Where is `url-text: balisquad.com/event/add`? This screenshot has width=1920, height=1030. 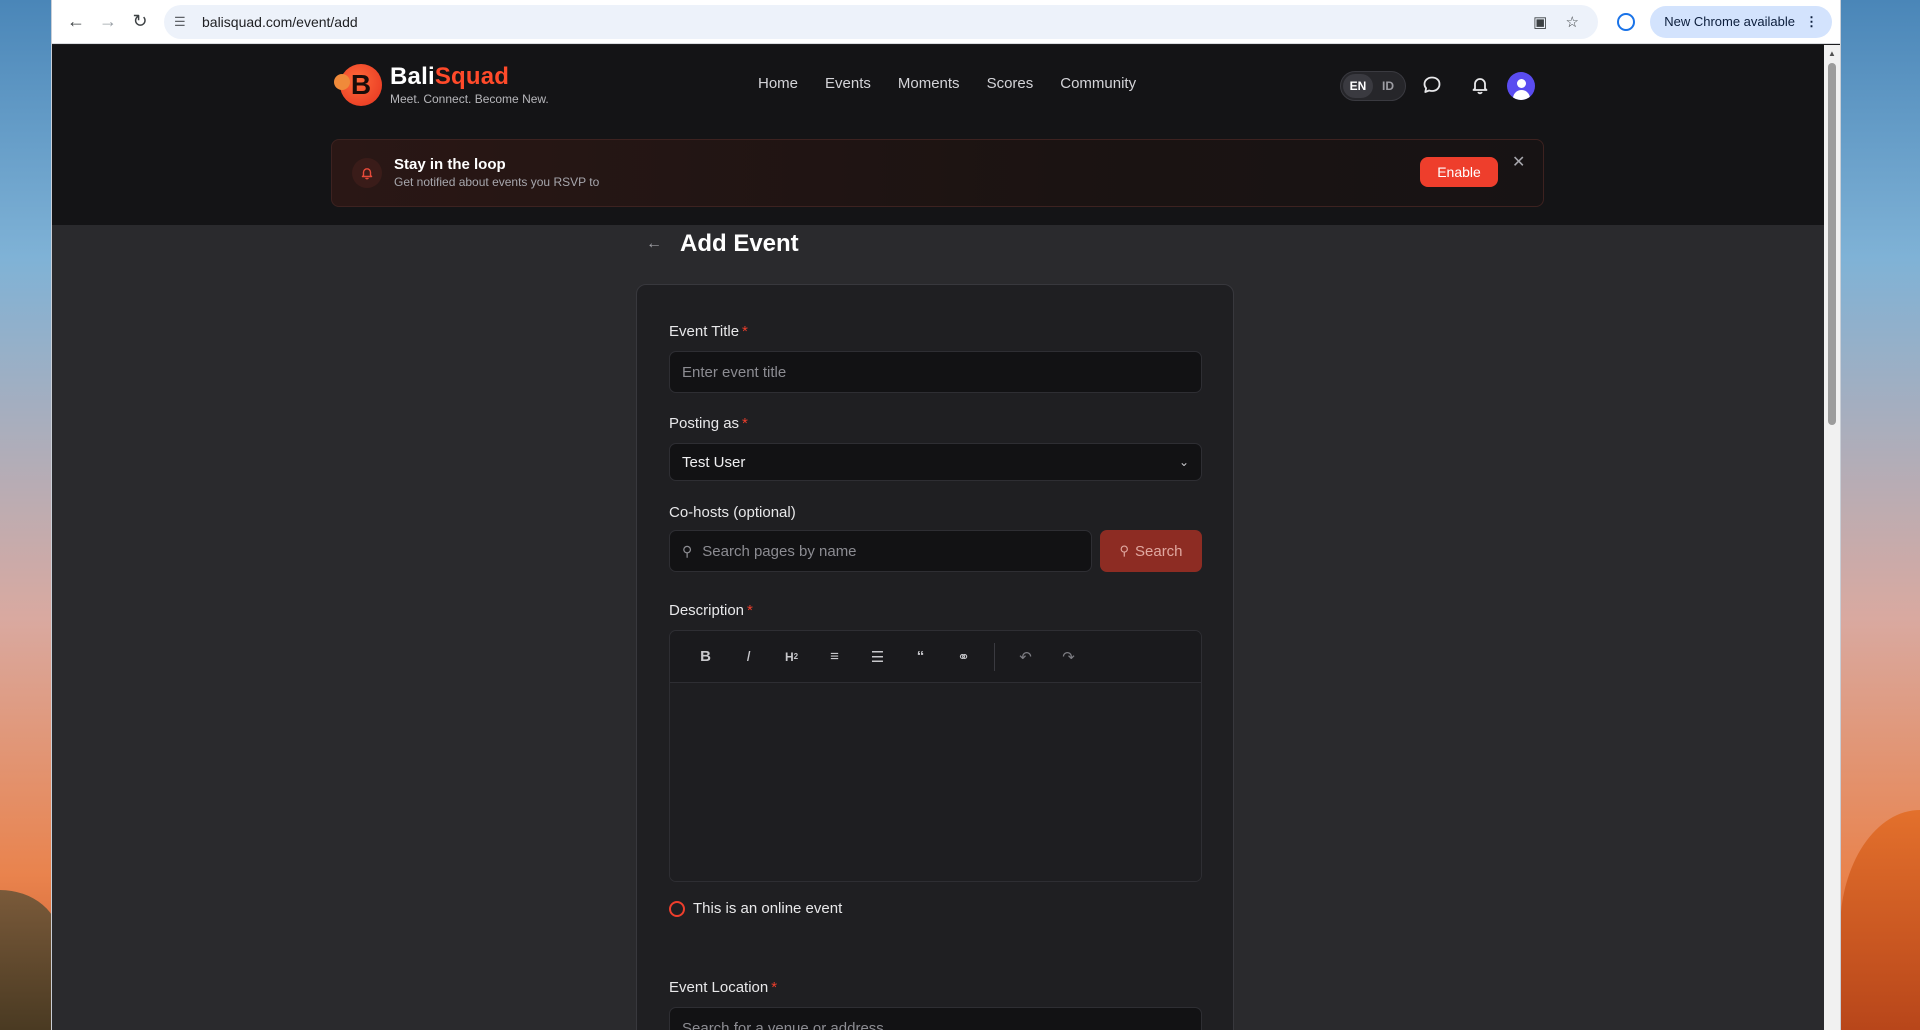 url-text: balisquad.com/event/add is located at coordinates (863, 22).